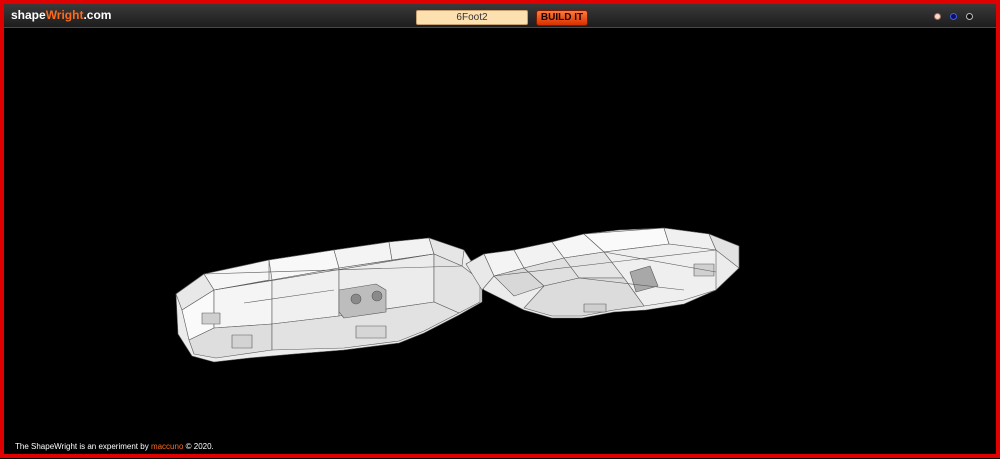 This screenshot has height=459, width=1000. Describe the element at coordinates (472, 17) in the screenshot. I see `shape-name-input` at that location.